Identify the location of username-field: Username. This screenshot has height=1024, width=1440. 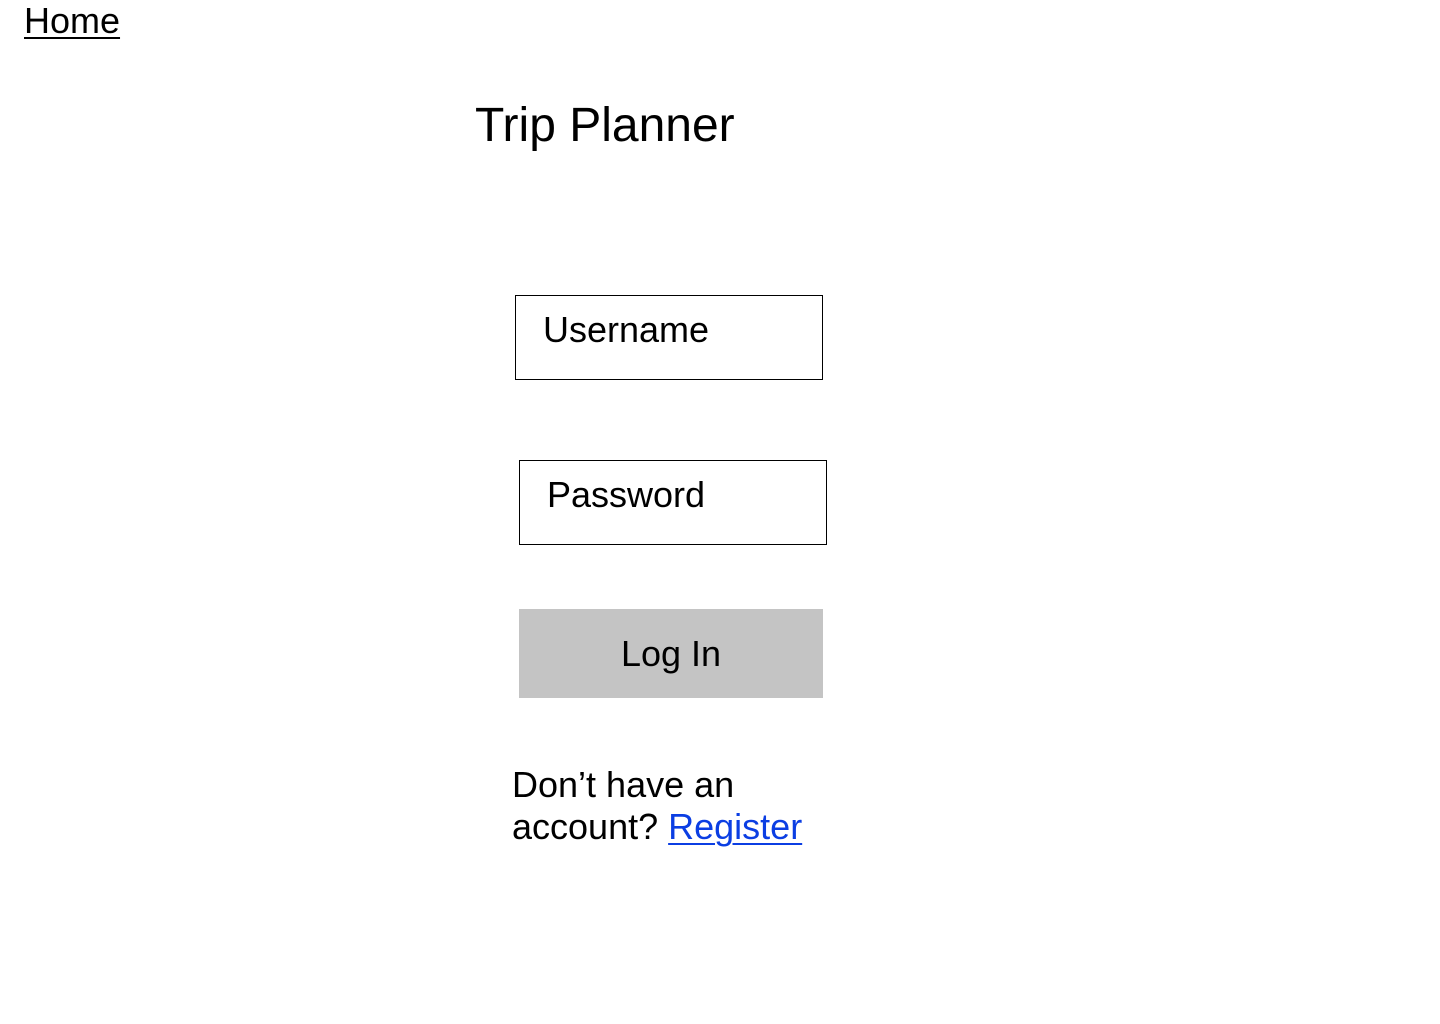
(669, 337).